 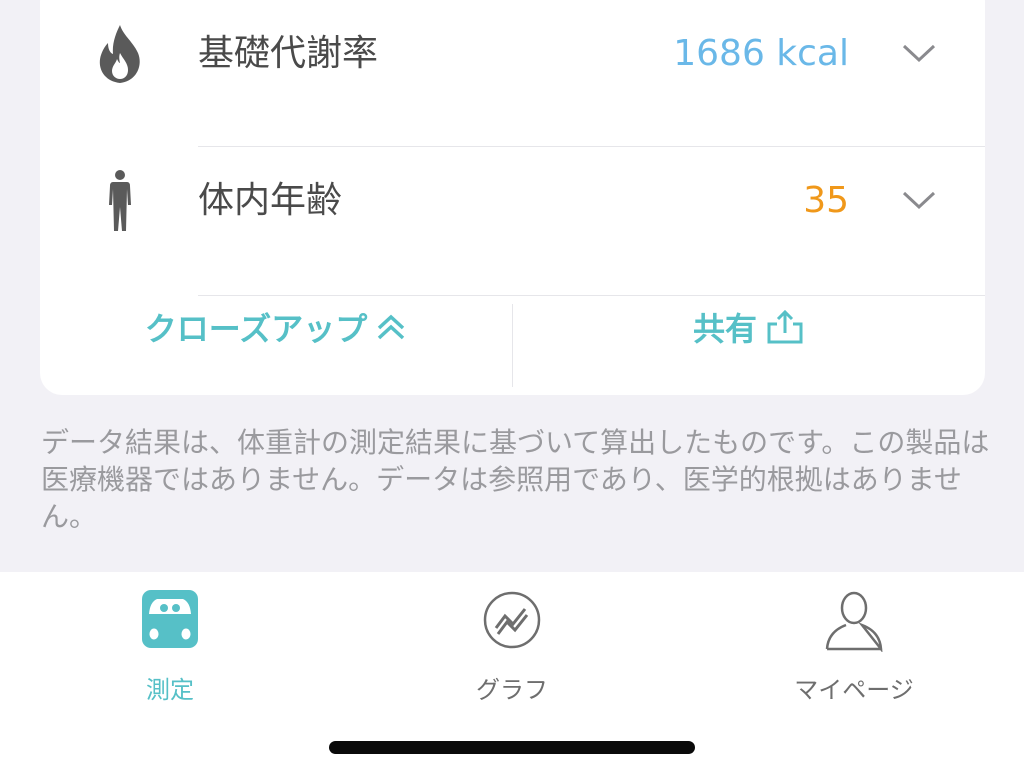 I want to click on tab-label: グラフ, so click(x=512, y=690).